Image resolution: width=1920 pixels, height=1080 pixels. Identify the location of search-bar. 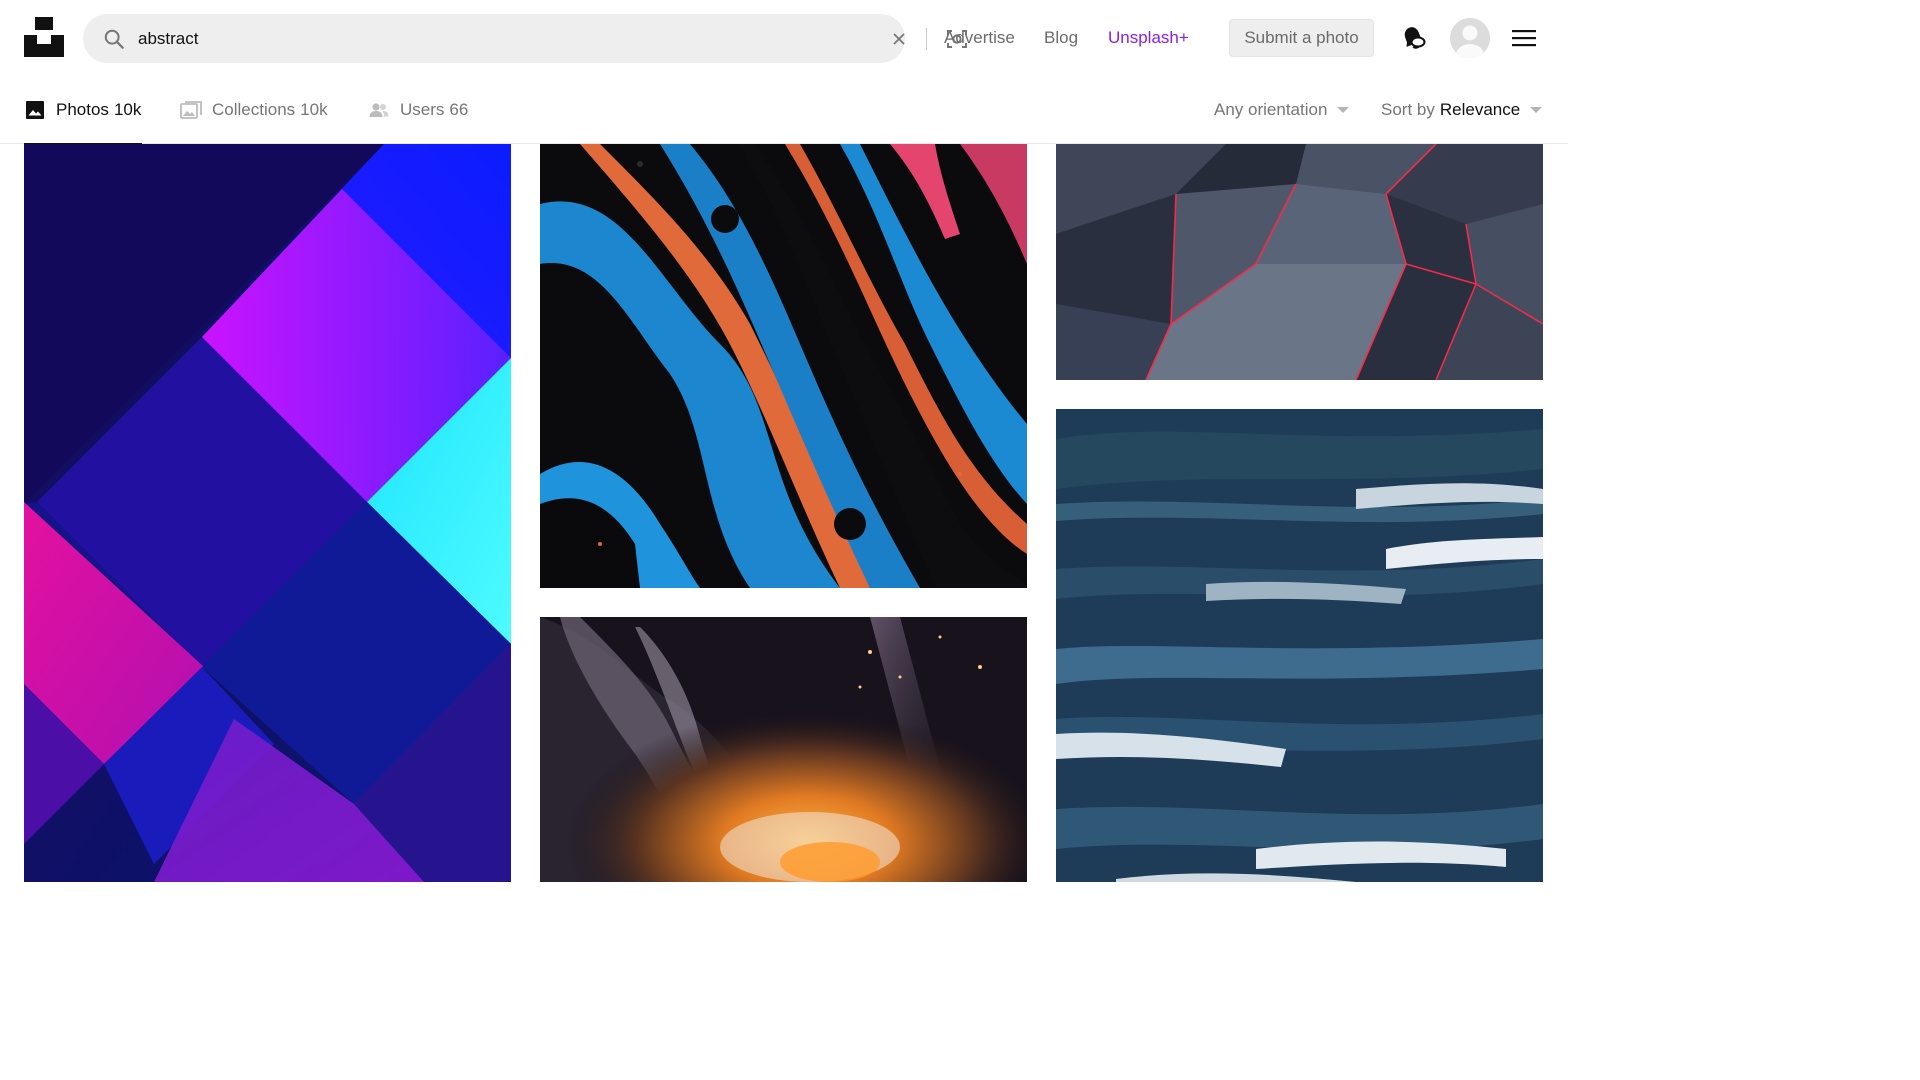
(525, 38).